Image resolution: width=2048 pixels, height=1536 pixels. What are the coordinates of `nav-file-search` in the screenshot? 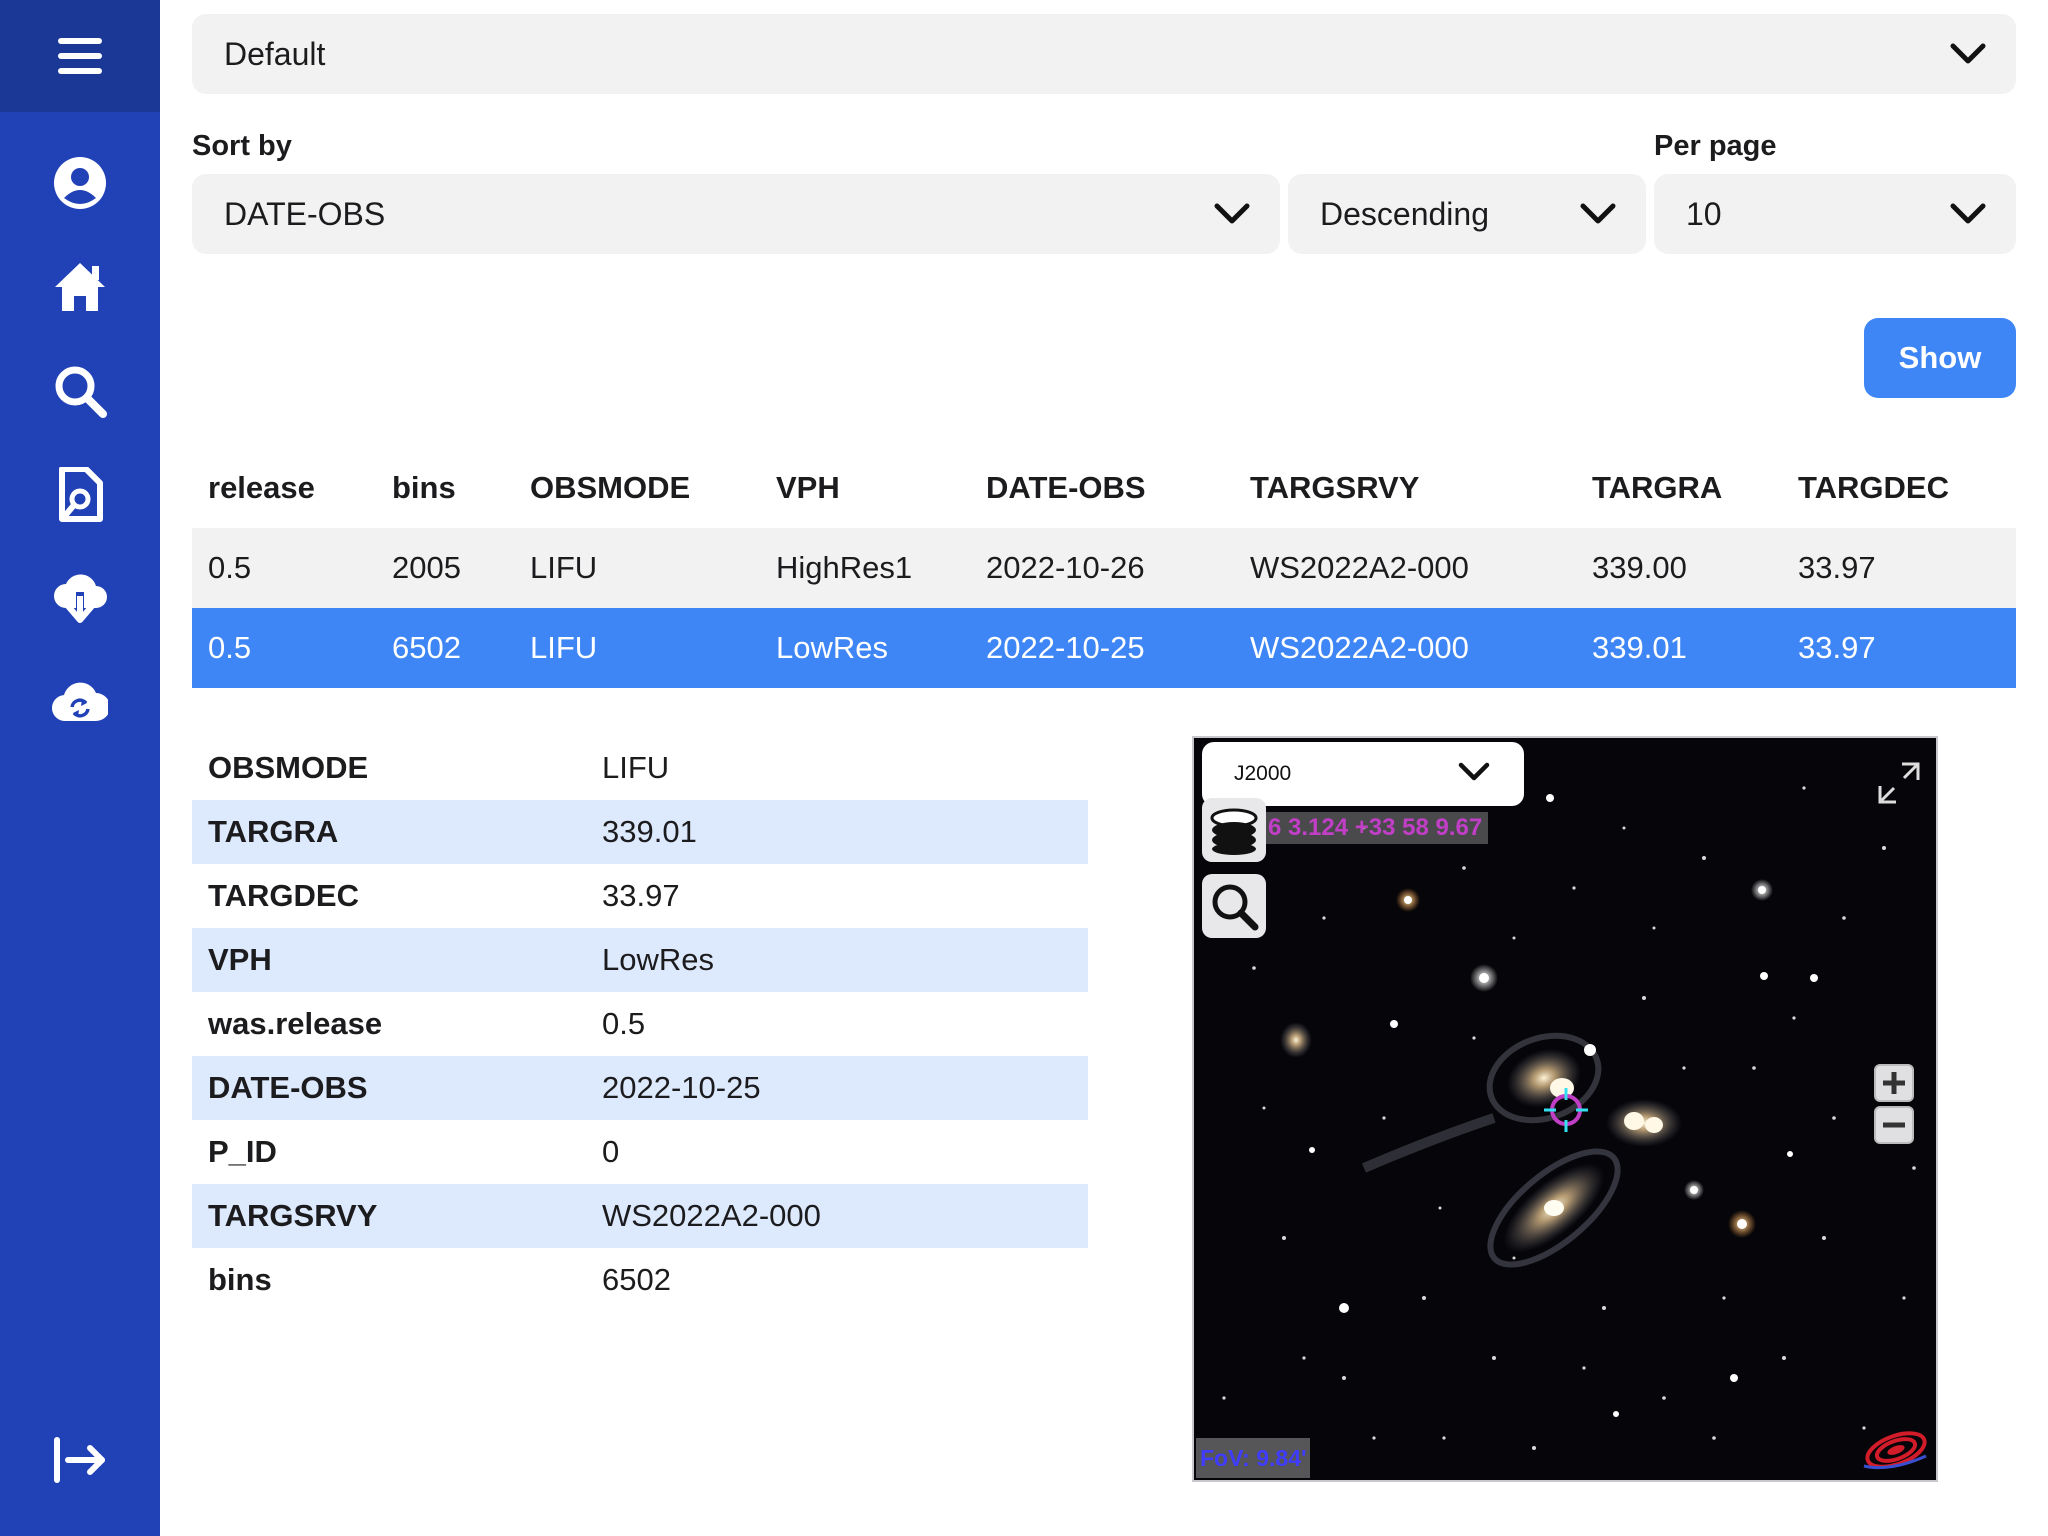 It's located at (80, 495).